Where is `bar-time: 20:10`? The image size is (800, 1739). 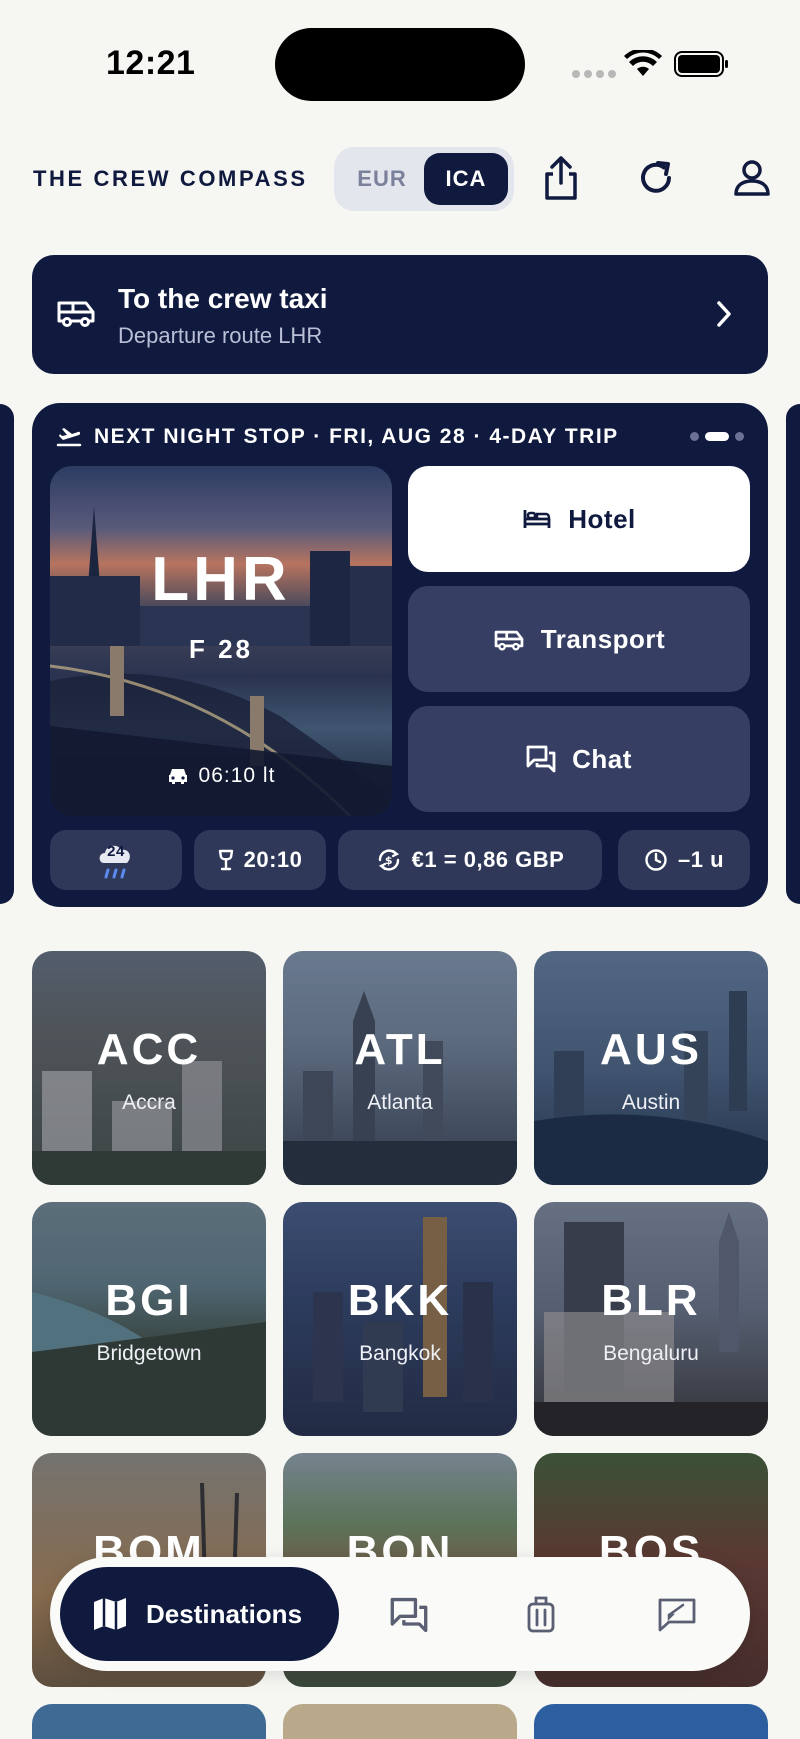 bar-time: 20:10 is located at coordinates (273, 859).